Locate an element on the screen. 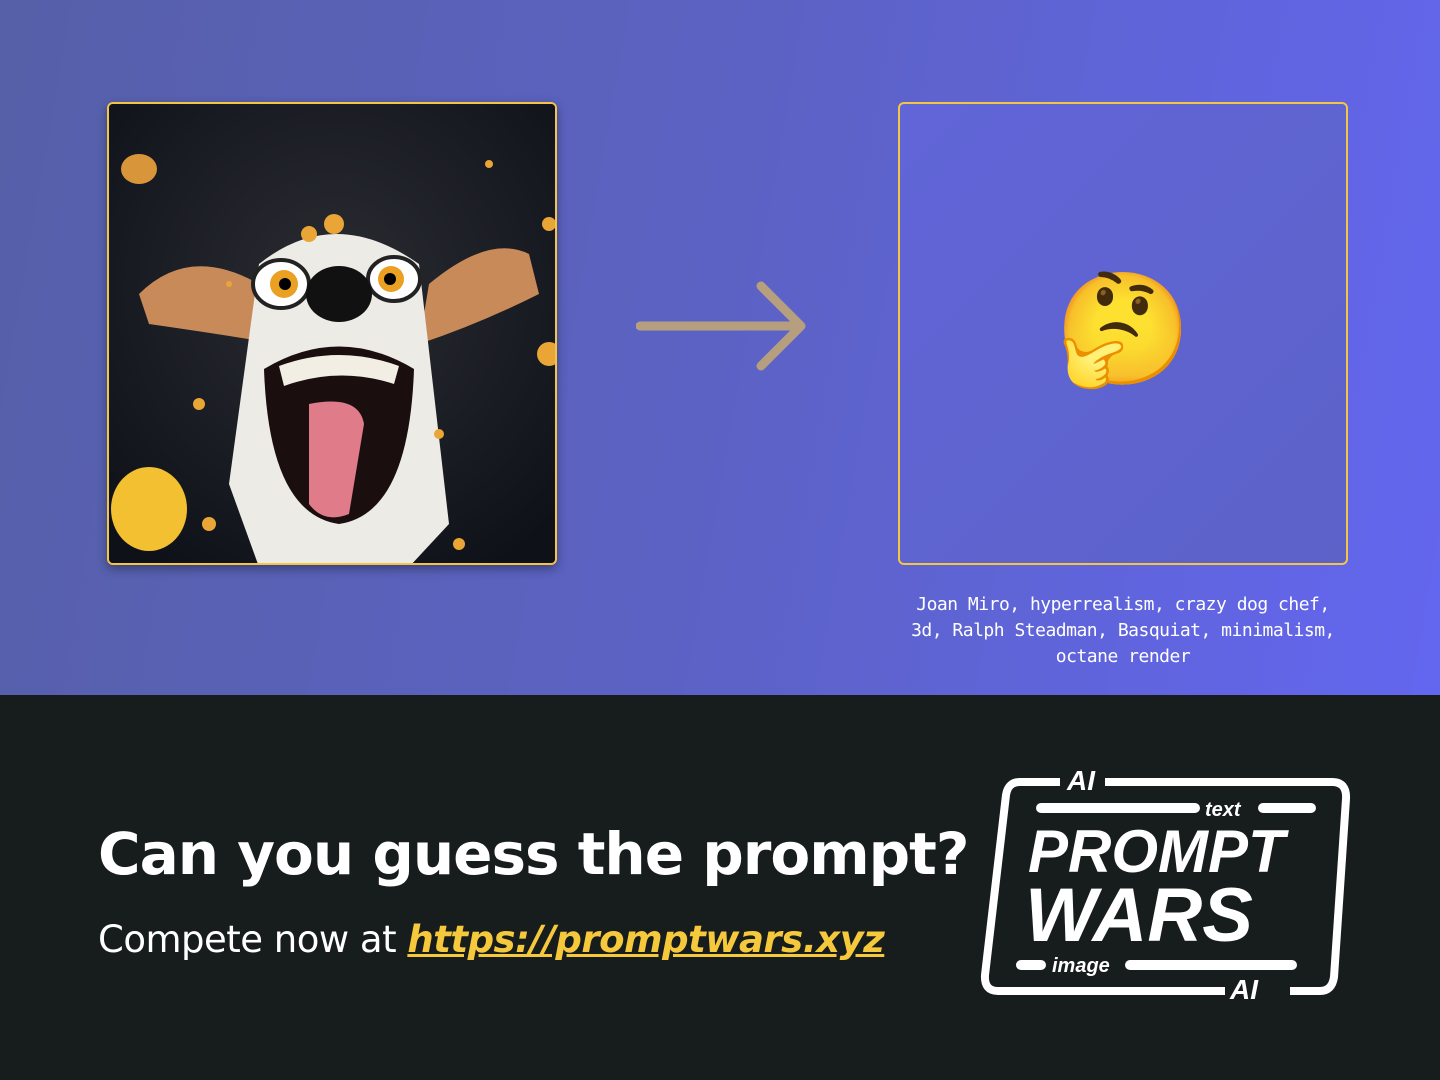 The height and width of the screenshot is (1080, 1440). logo-ai-bottom: AI is located at coordinates (1244, 989).